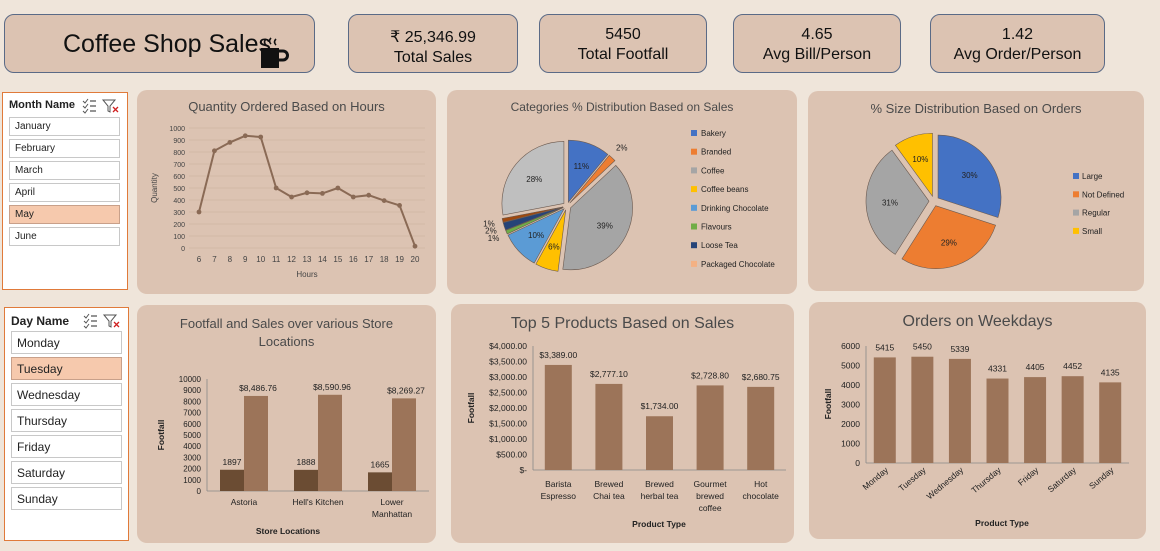  I want to click on x-tick-label: 17, so click(368, 259).